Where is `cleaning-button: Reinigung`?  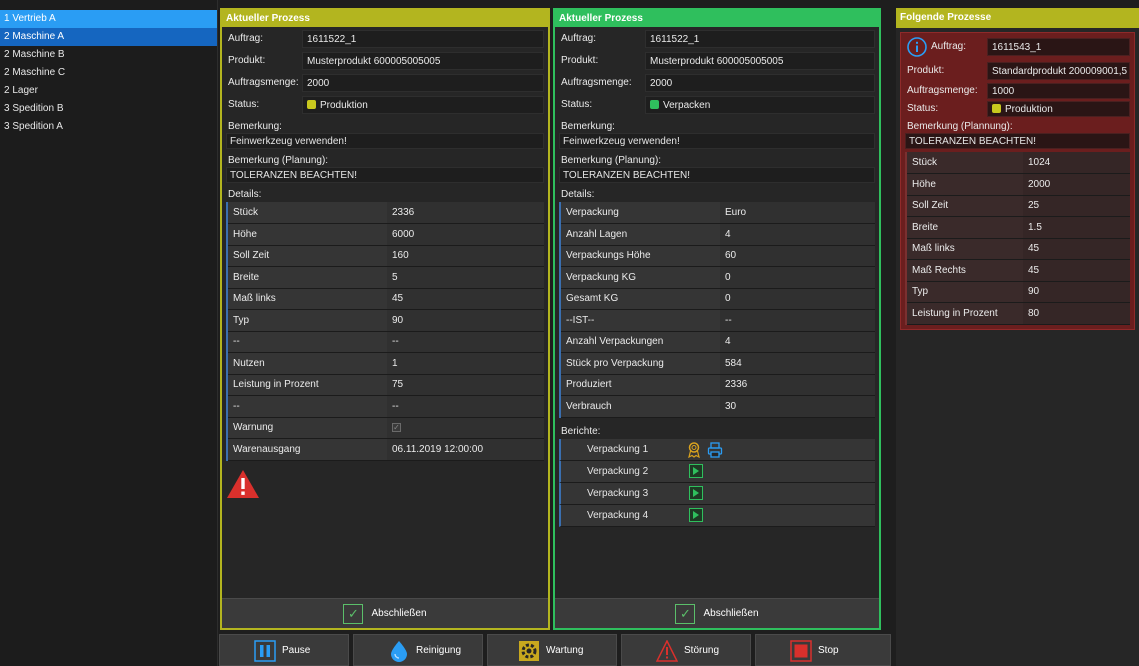 cleaning-button: Reinigung is located at coordinates (418, 650).